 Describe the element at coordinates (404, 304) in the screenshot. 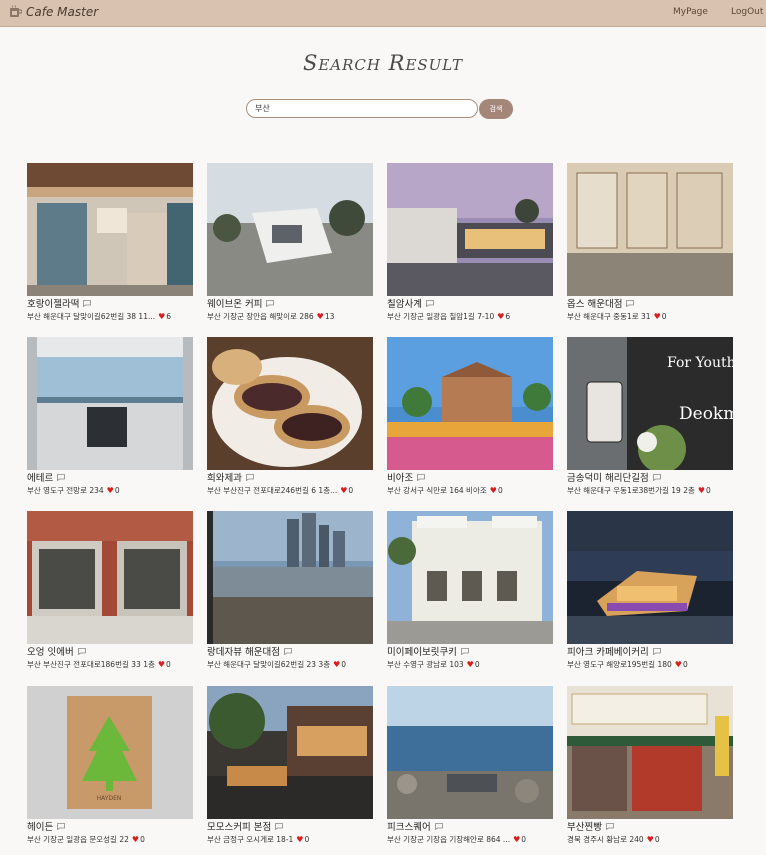

I see `cafe-name: 칠암사계` at that location.